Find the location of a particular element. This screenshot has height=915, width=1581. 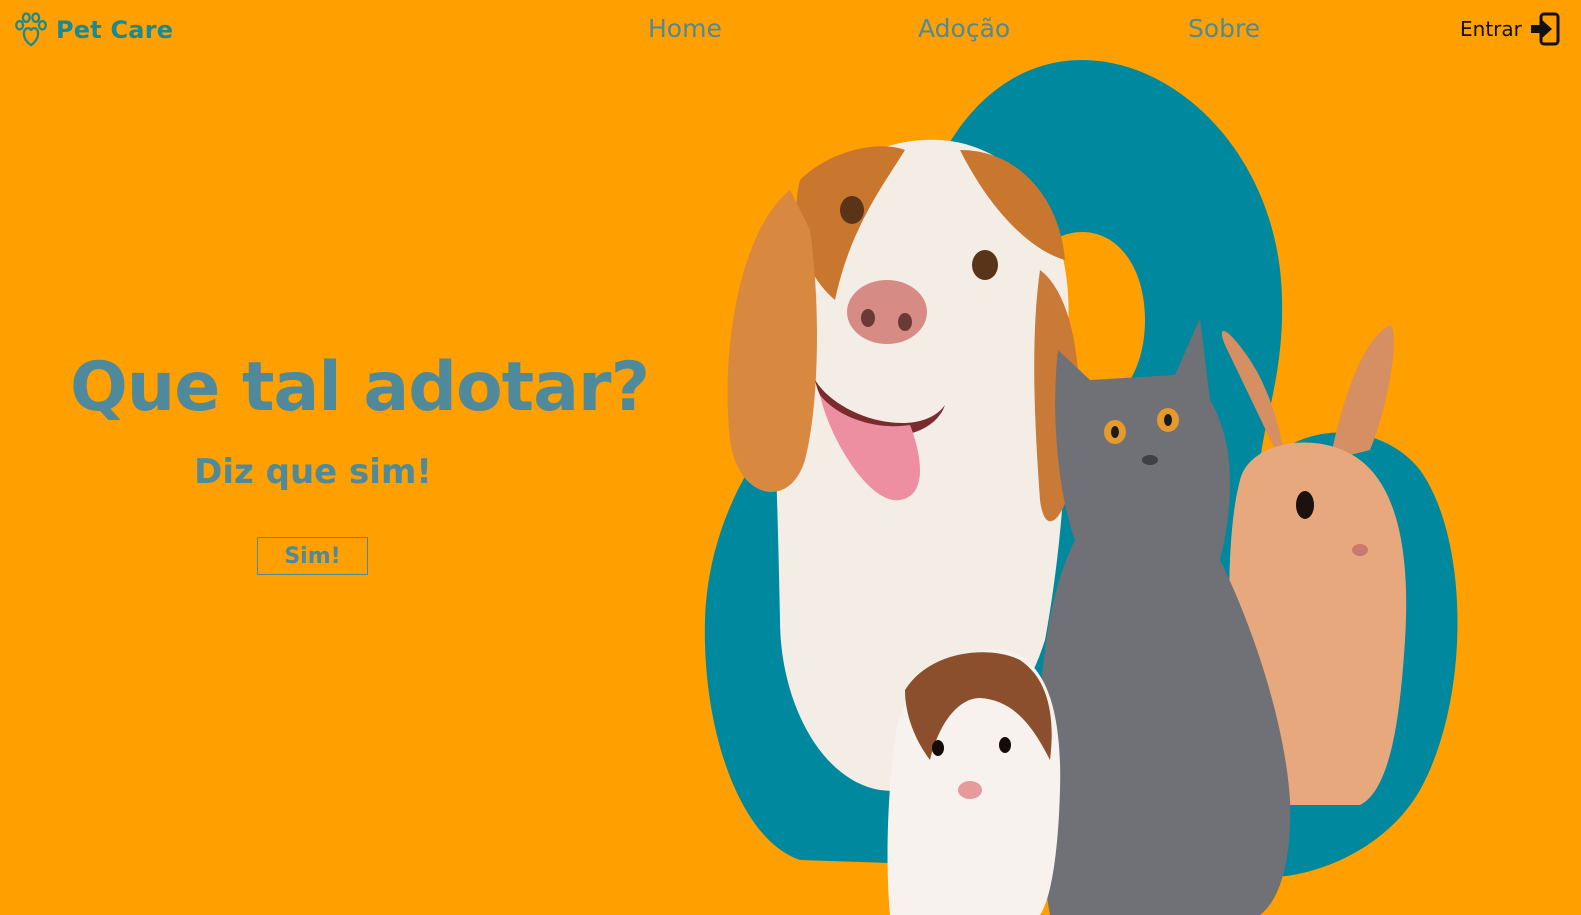

sign-in-icon is located at coordinates (1545, 29).